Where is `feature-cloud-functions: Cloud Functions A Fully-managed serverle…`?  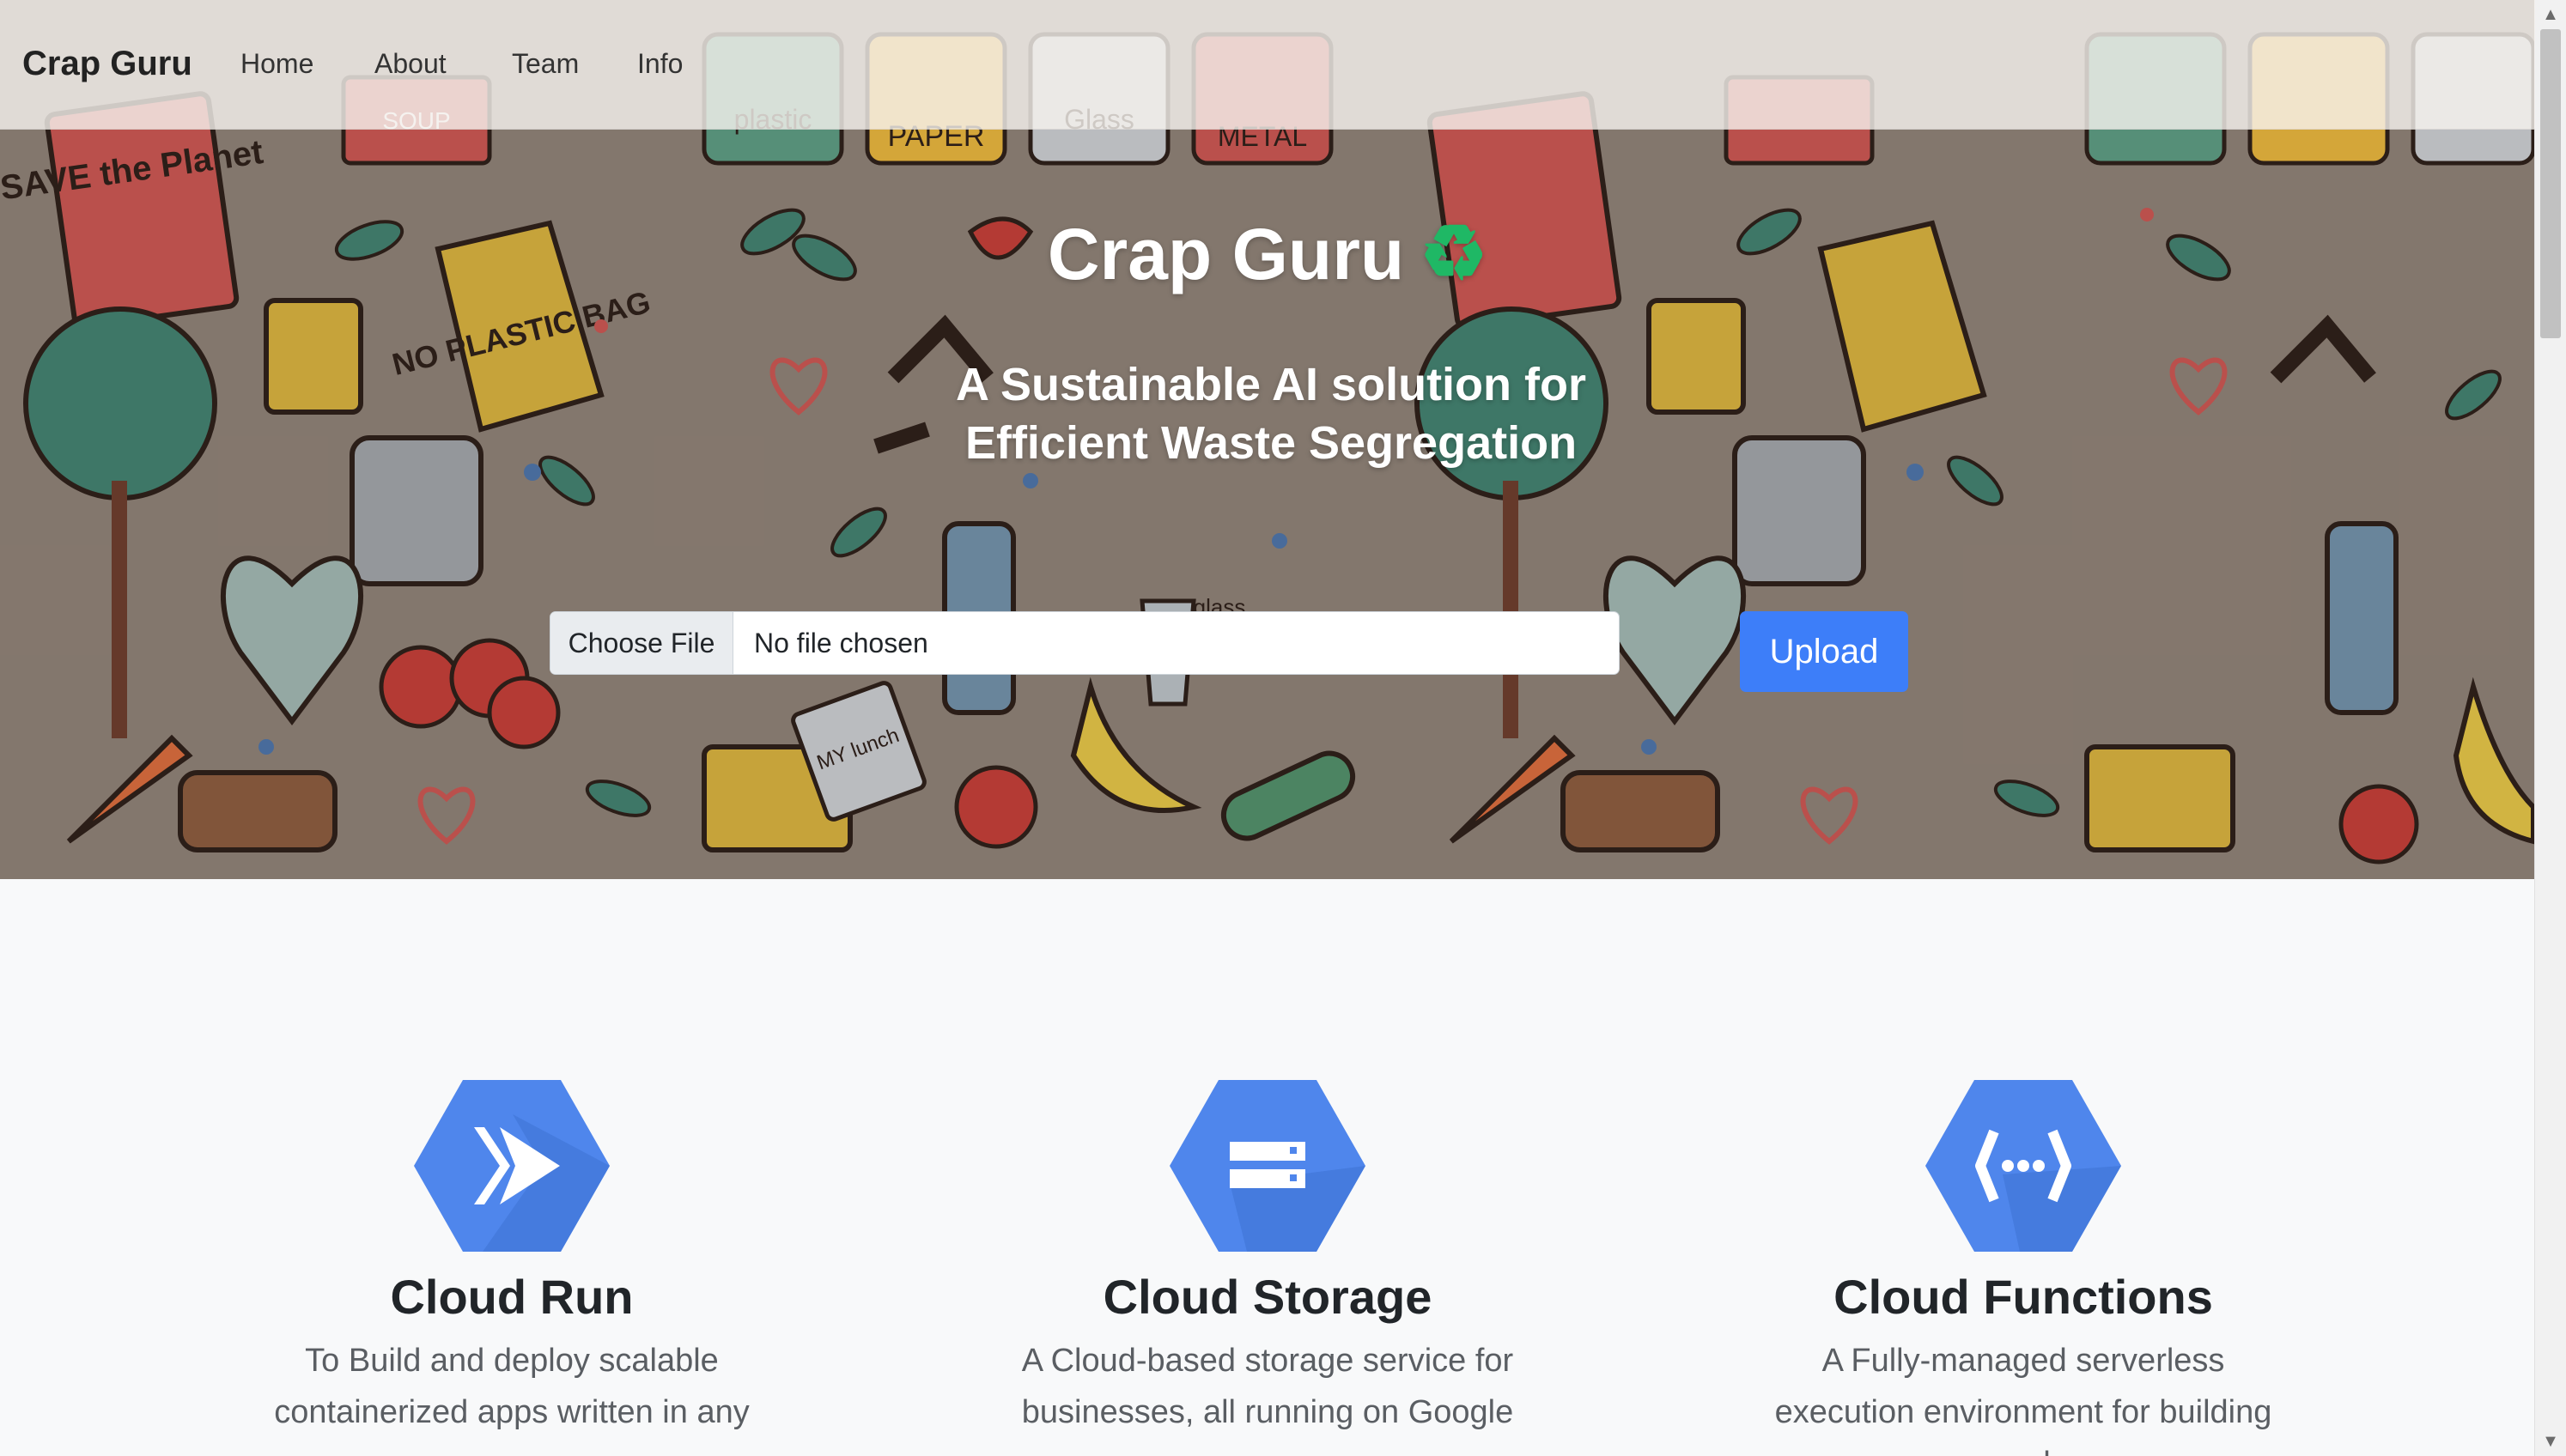
feature-cloud-functions: Cloud Functions A Fully-managed serverle… is located at coordinates (2023, 1268).